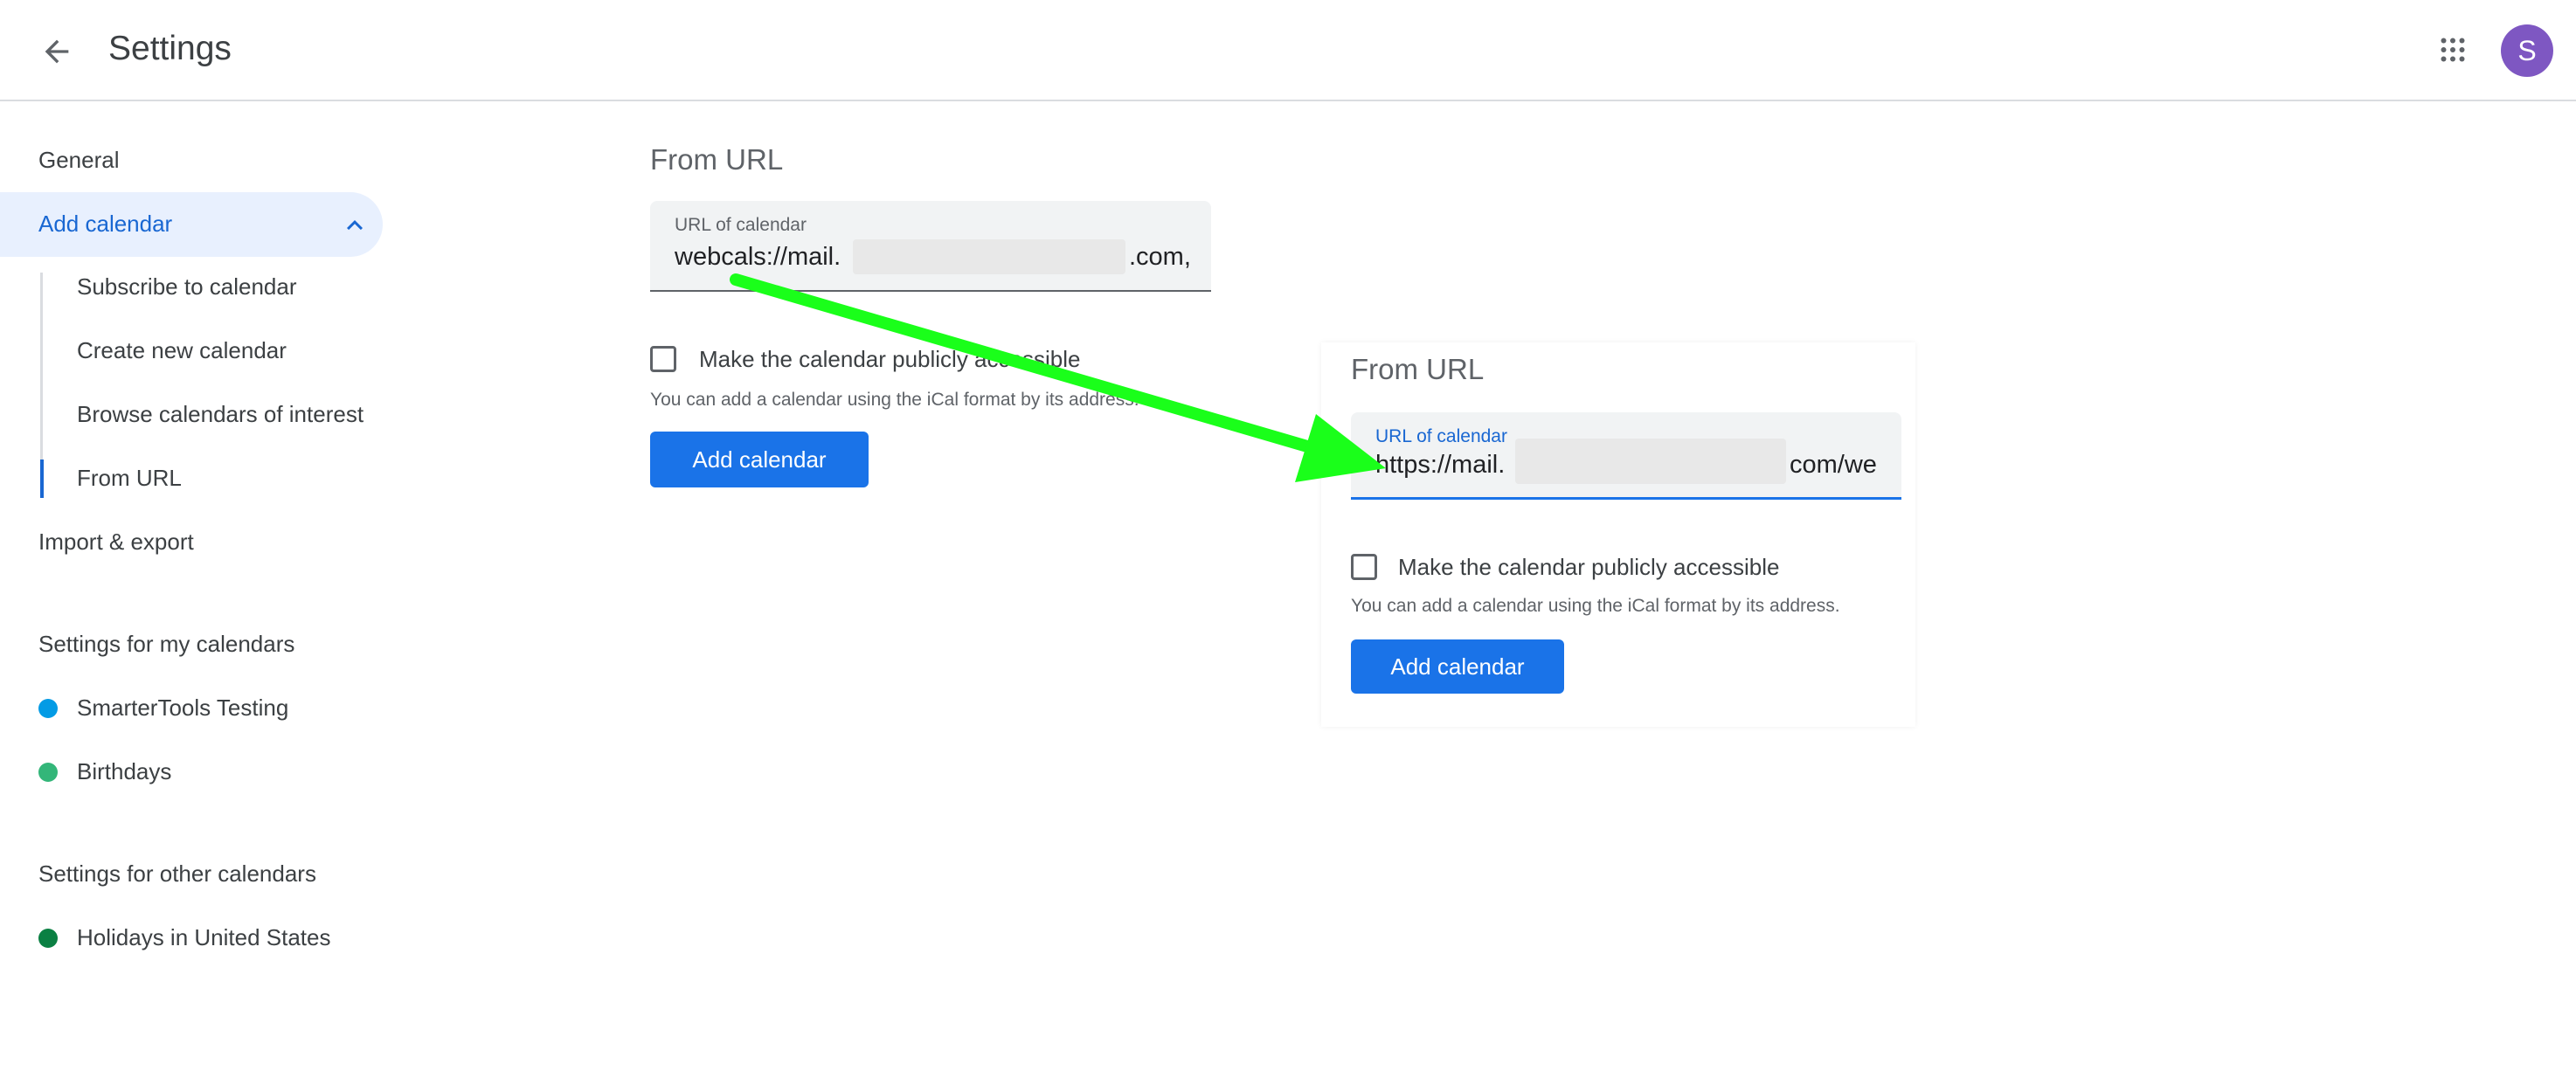 The width and height of the screenshot is (2576, 1078). I want to click on annotation-arrow-icon, so click(1058, 377).